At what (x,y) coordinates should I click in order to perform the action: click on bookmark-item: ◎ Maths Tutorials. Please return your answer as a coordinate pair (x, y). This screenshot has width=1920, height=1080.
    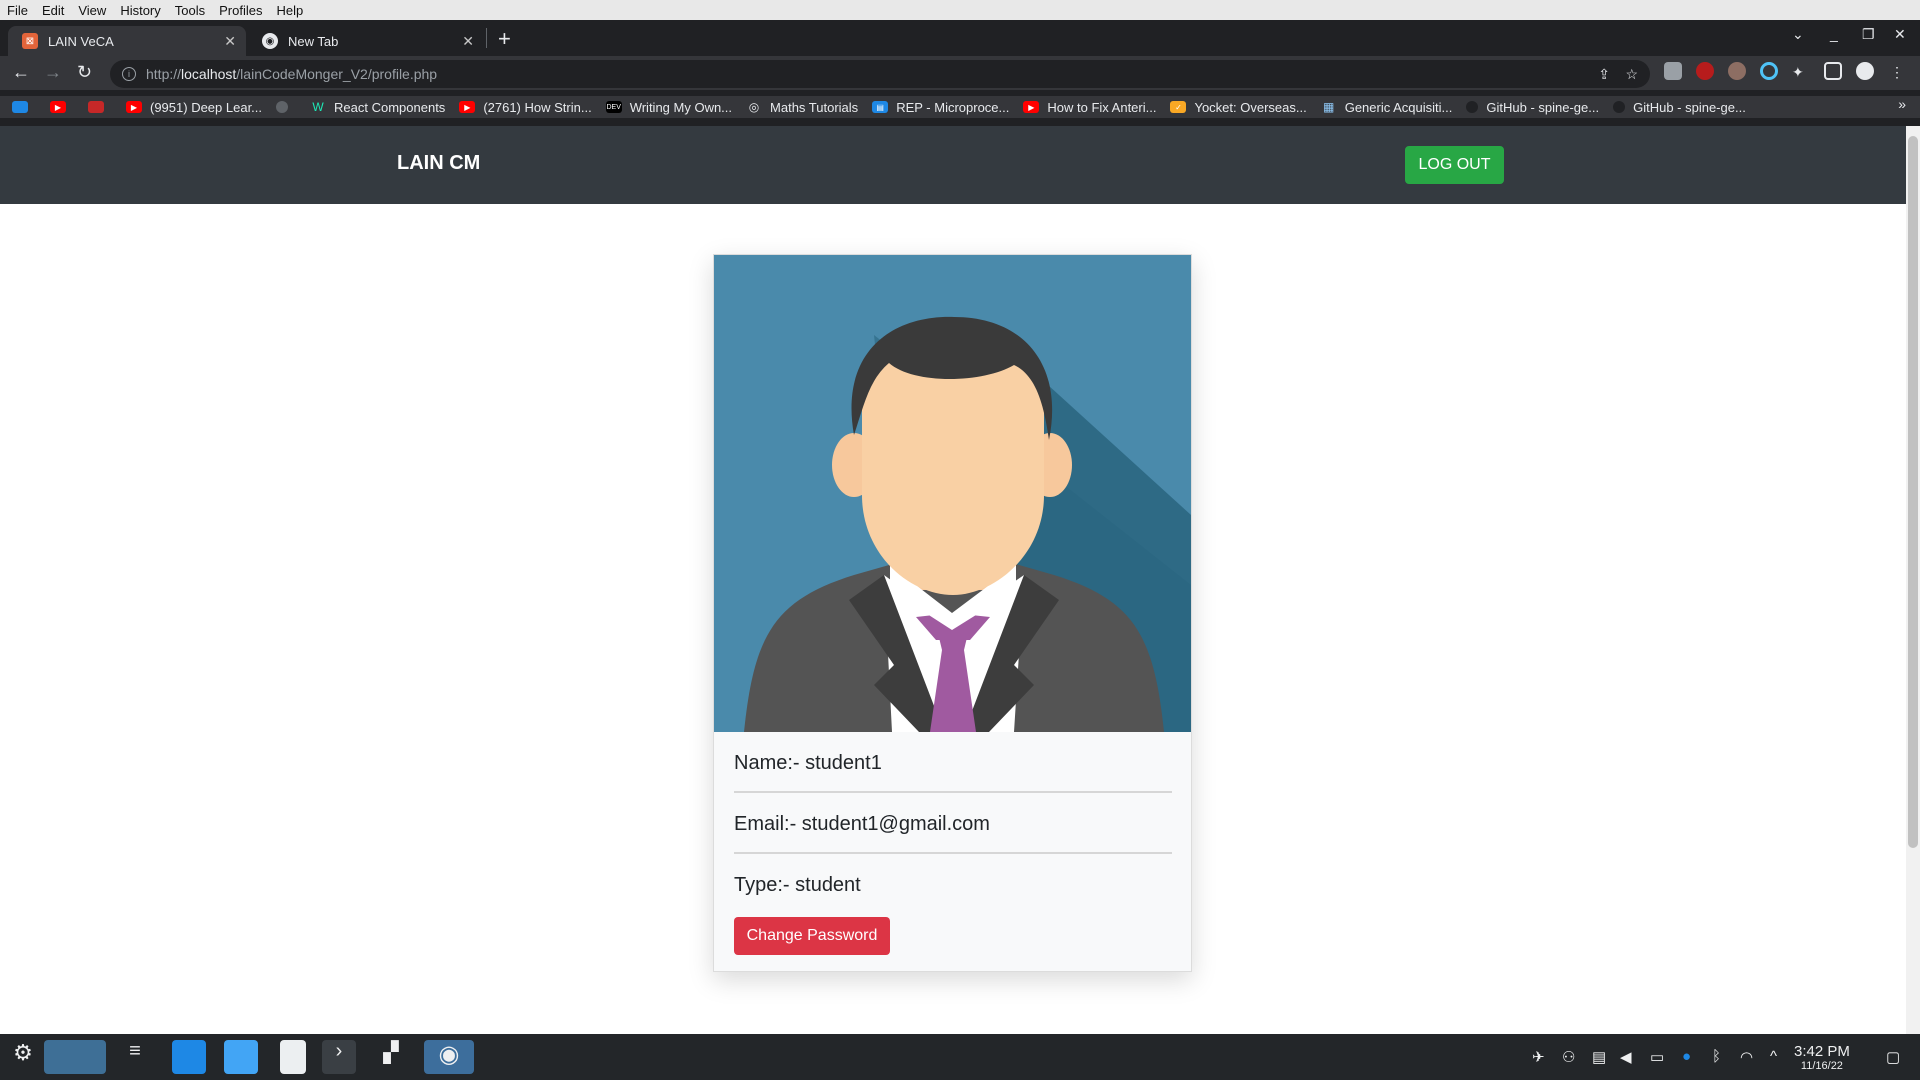
    Looking at the image, I should click on (802, 107).